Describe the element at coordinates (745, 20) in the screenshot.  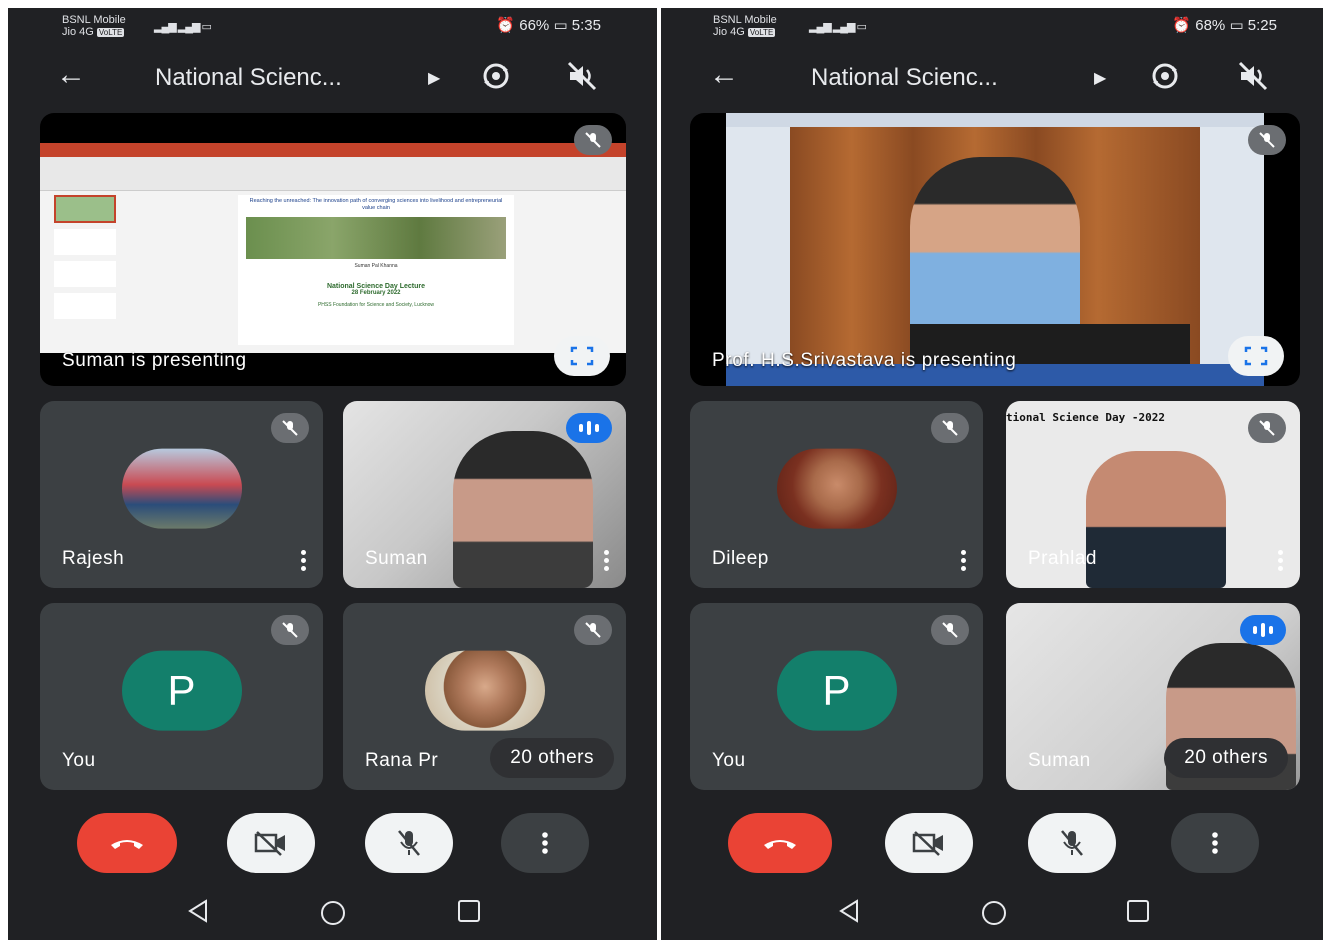
I see `carrier-name: BSNL Mobile` at that location.